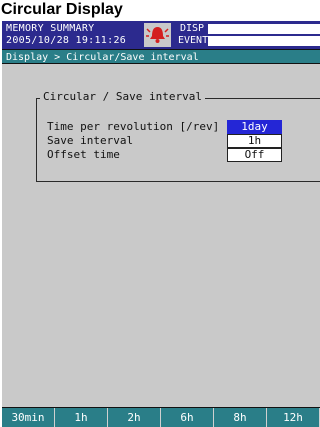  What do you see at coordinates (122, 97) in the screenshot?
I see `settings-group-title: Circular / Save interval` at bounding box center [122, 97].